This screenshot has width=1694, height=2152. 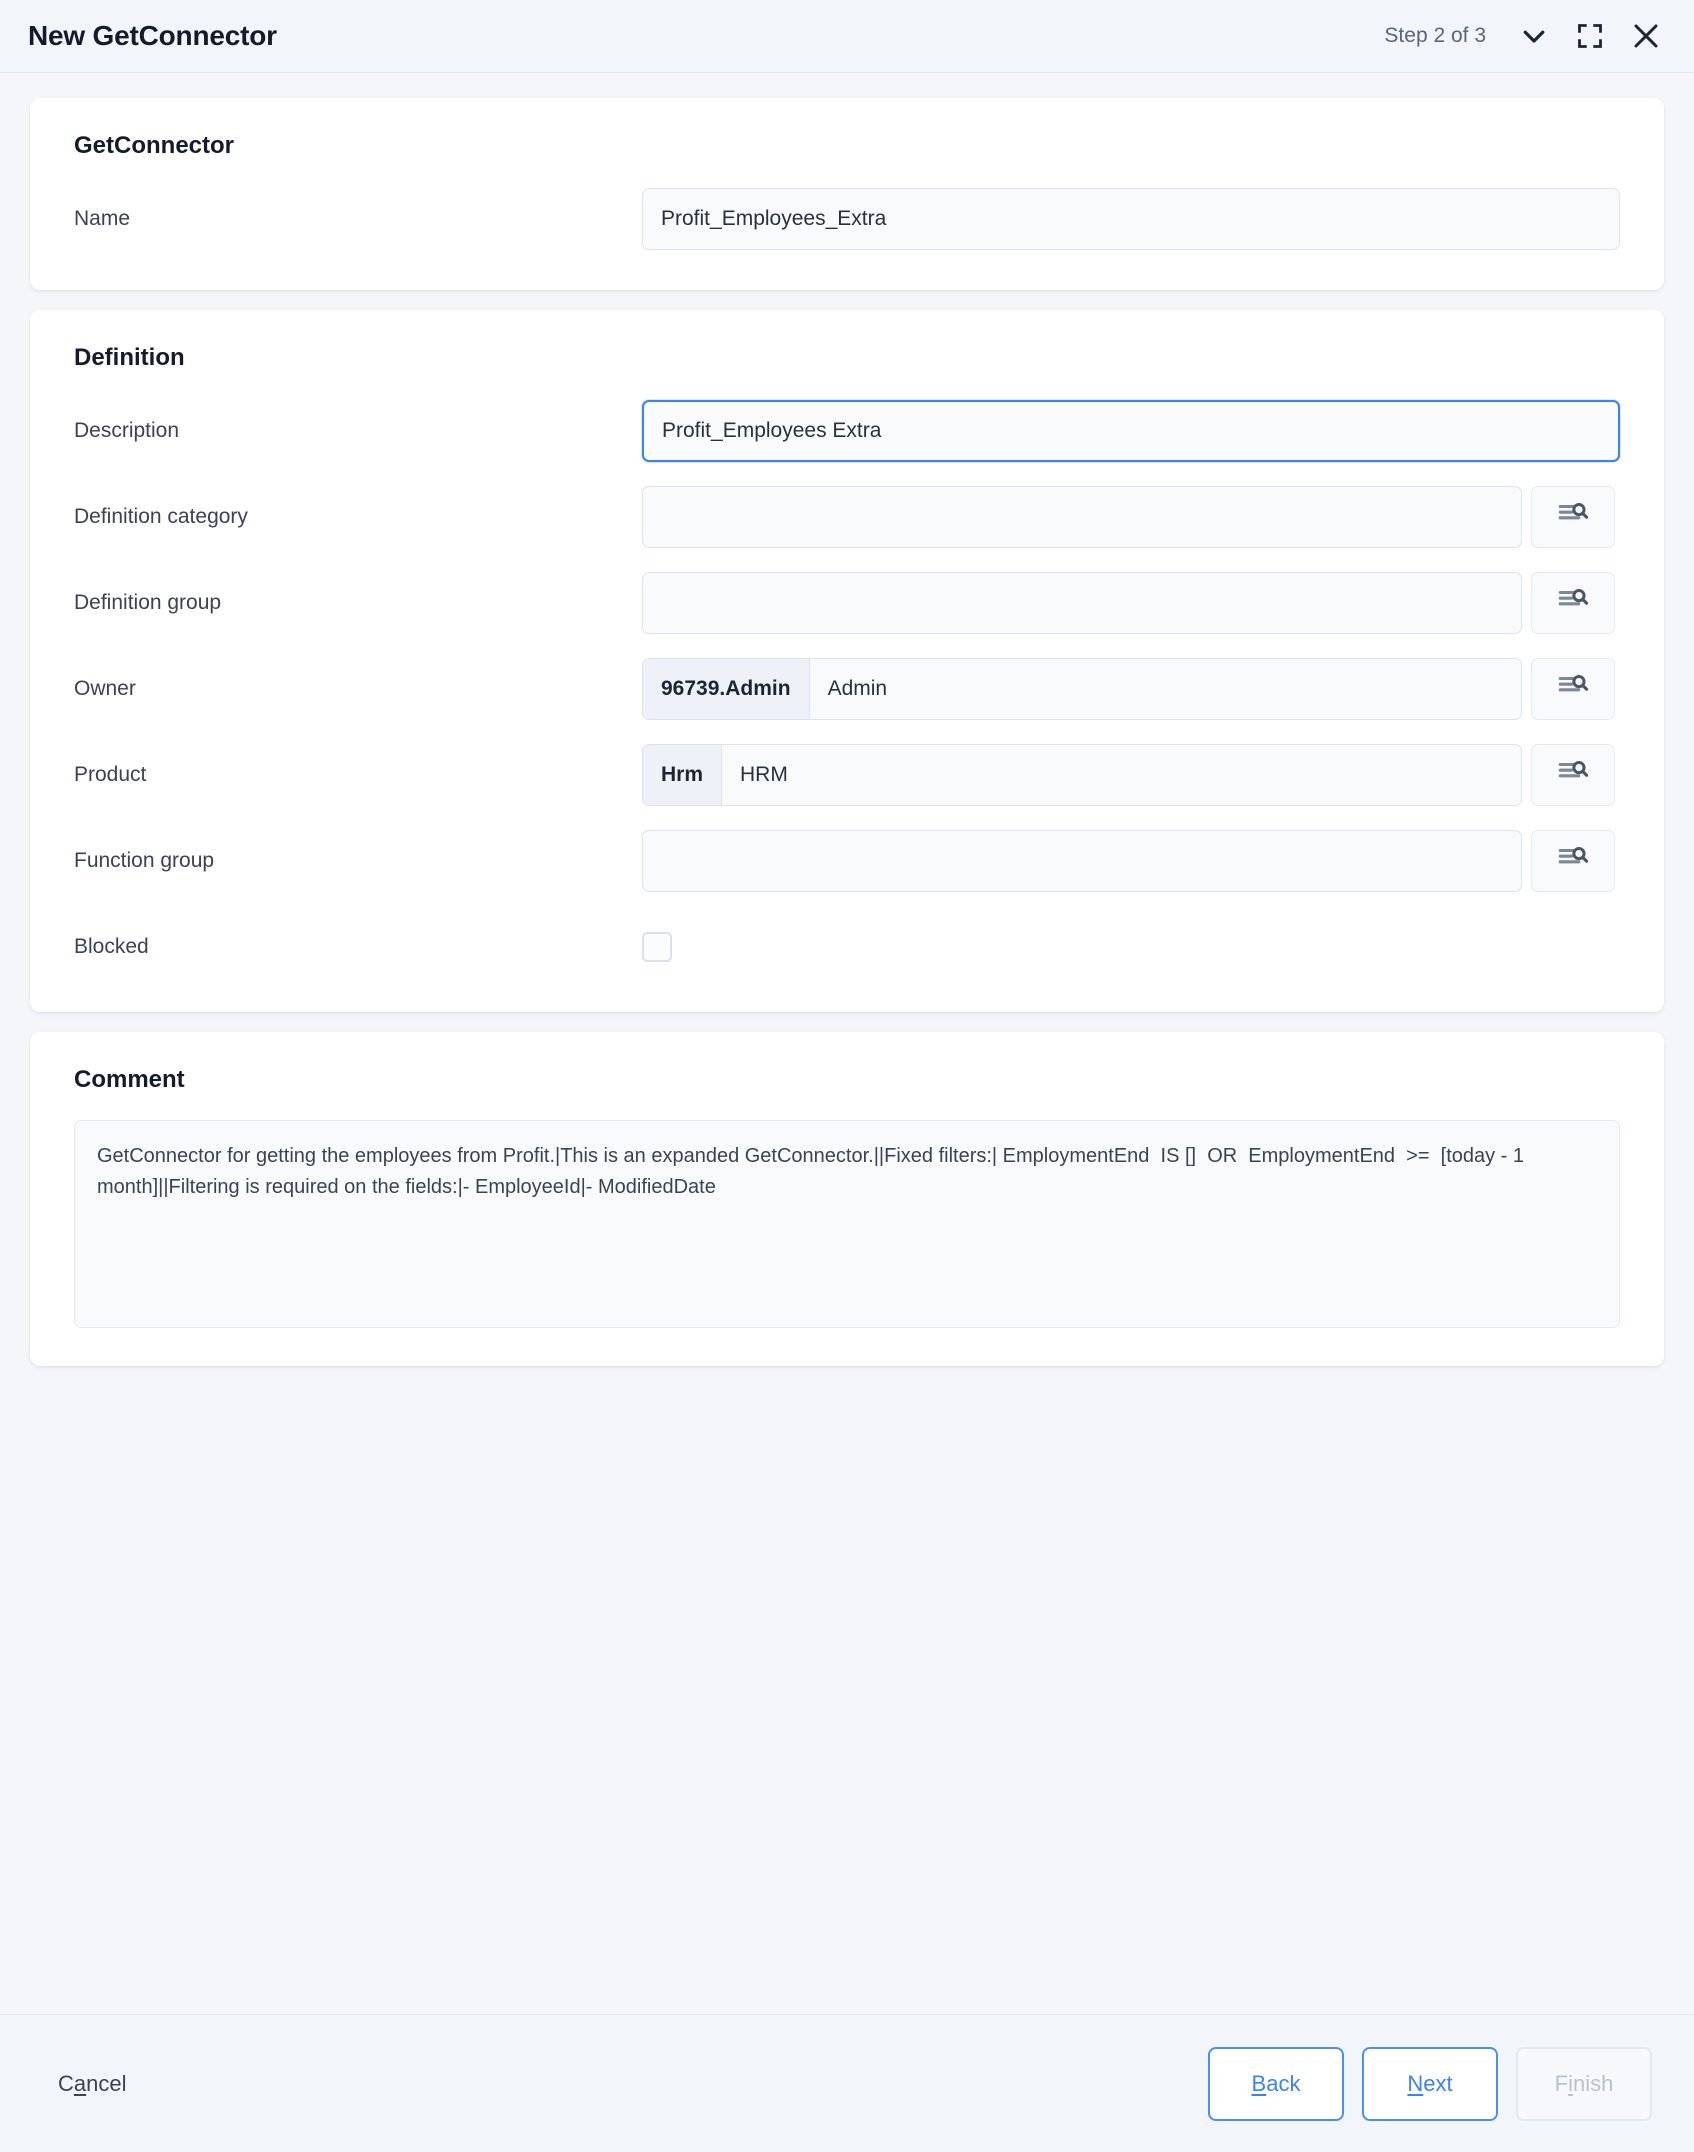 I want to click on field-area-product: Hrm HRM, so click(x=1131, y=775).